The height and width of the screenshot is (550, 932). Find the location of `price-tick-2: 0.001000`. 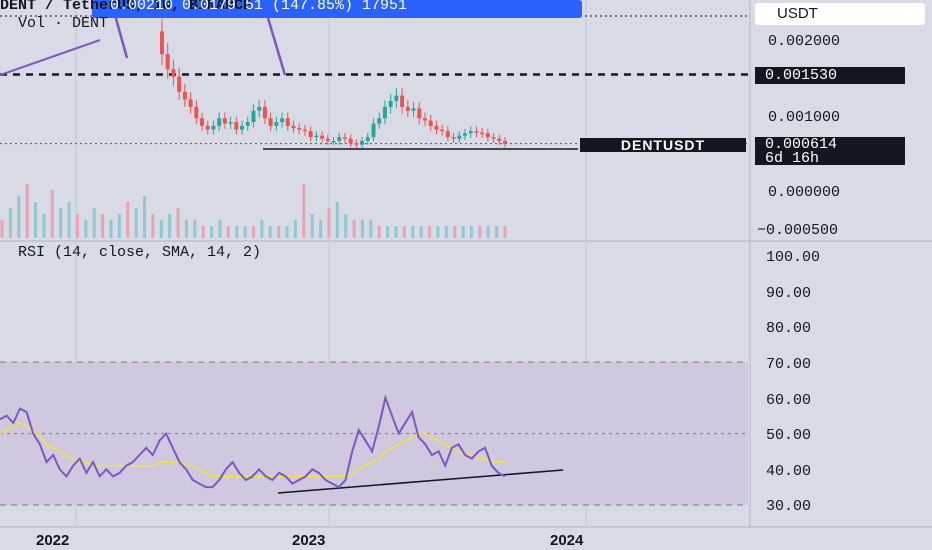

price-tick-2: 0.001000 is located at coordinates (804, 117).